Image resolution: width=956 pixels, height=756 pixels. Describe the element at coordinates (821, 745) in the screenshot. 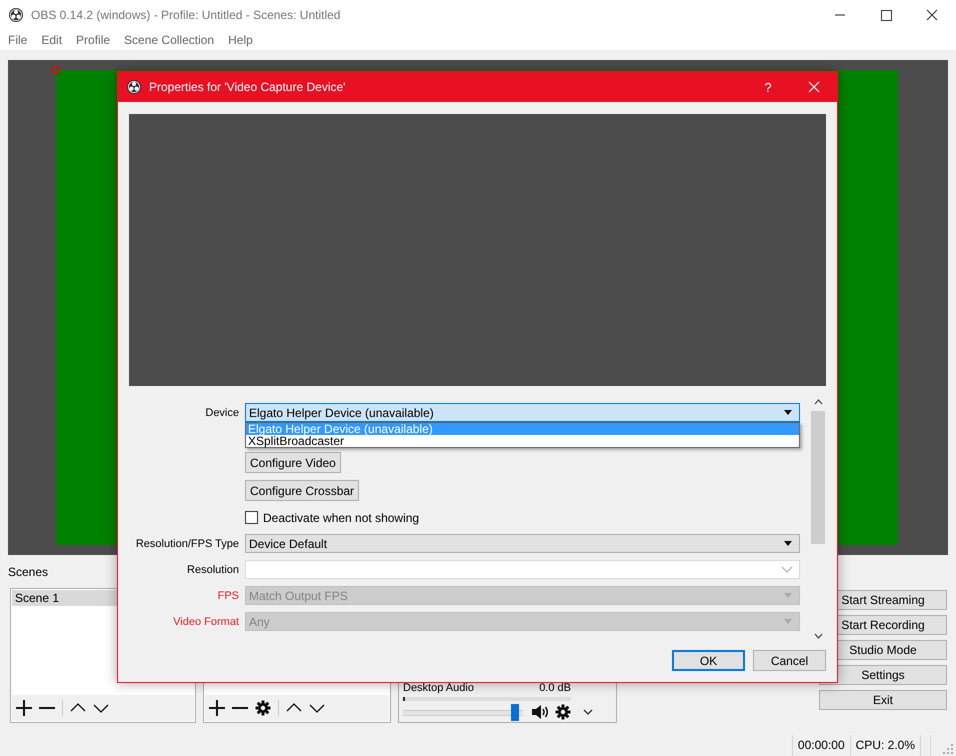

I see `elapsed-time: 00:00:00` at that location.